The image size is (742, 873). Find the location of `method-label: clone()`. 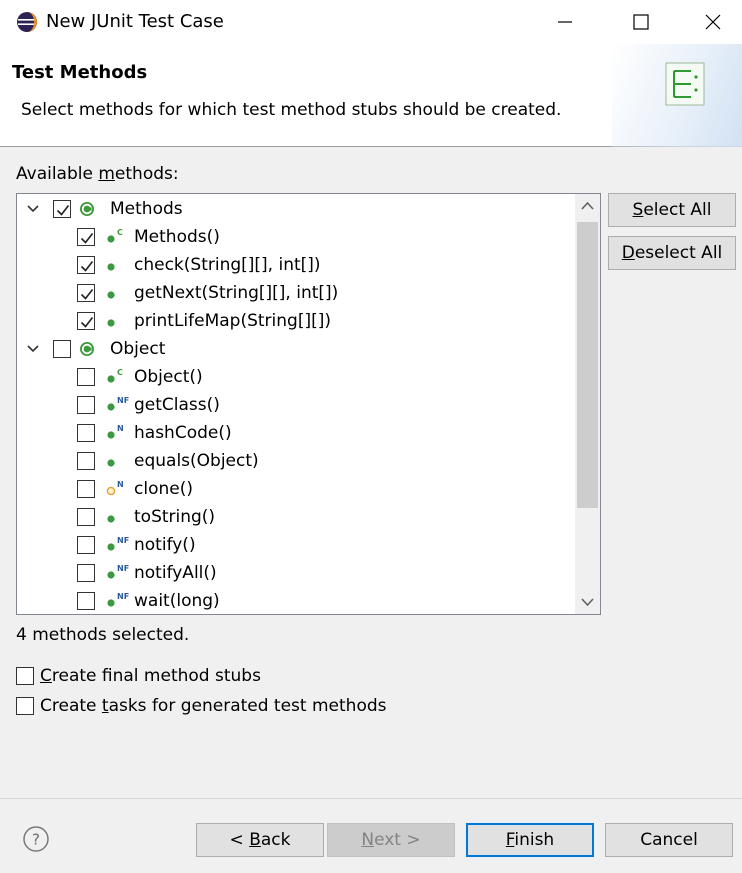

method-label: clone() is located at coordinates (163, 489).